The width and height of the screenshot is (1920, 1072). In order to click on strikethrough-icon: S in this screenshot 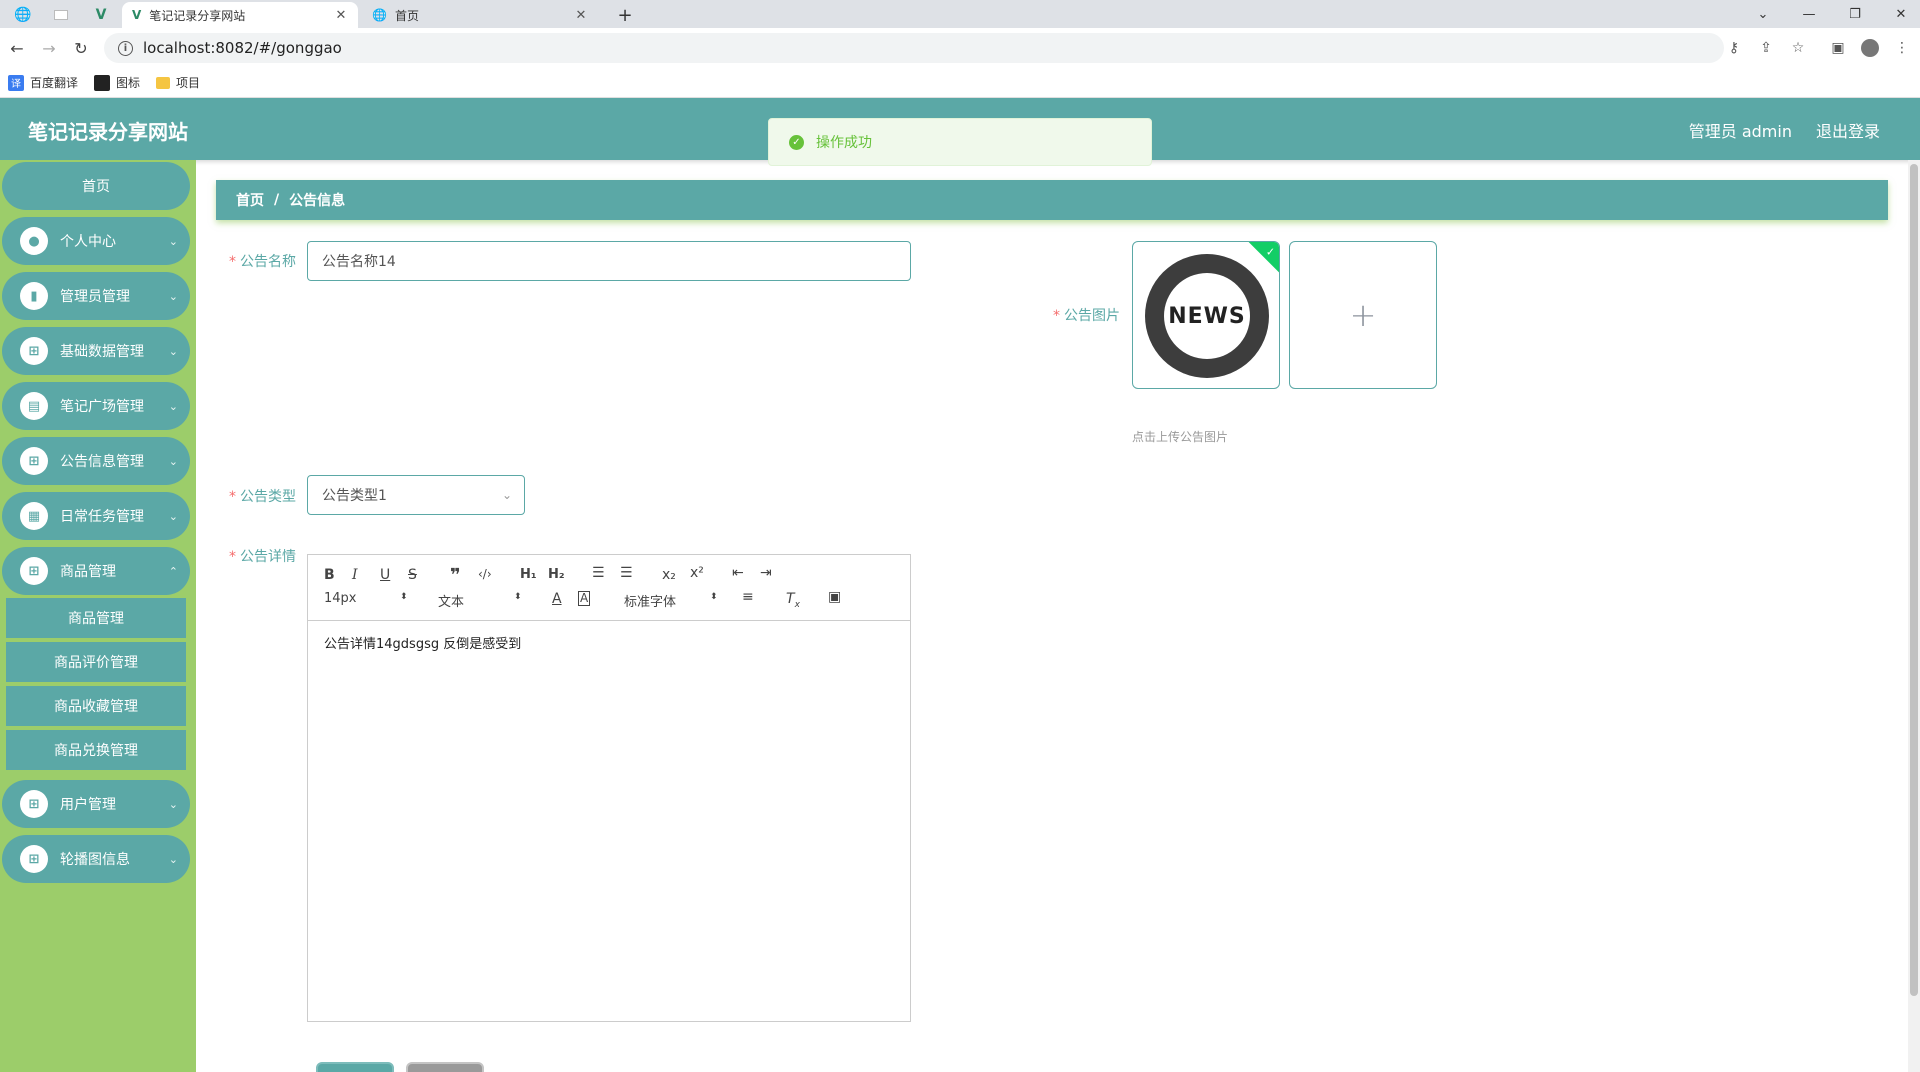, I will do `click(412, 575)`.